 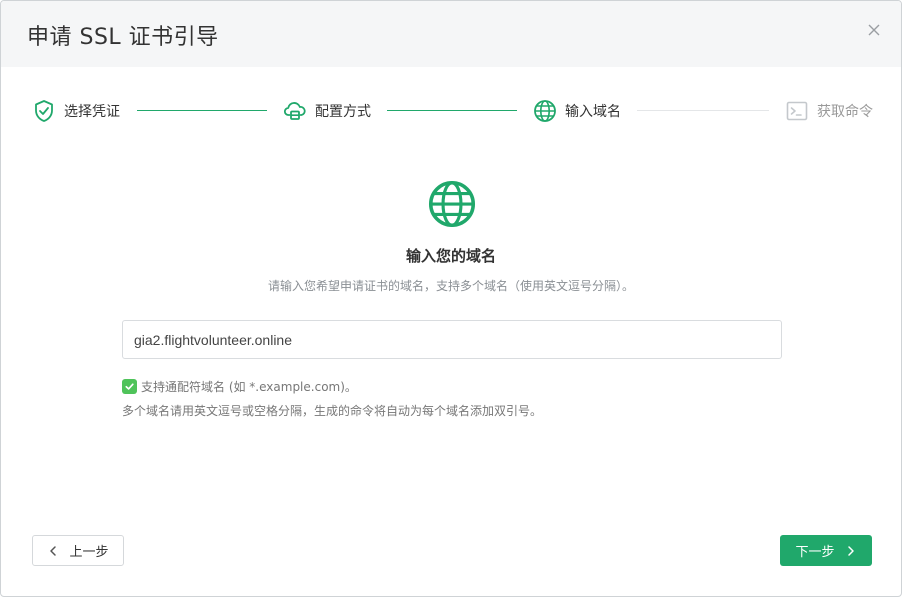 What do you see at coordinates (450, 256) in the screenshot?
I see `section-heading: 输入您的域名` at bounding box center [450, 256].